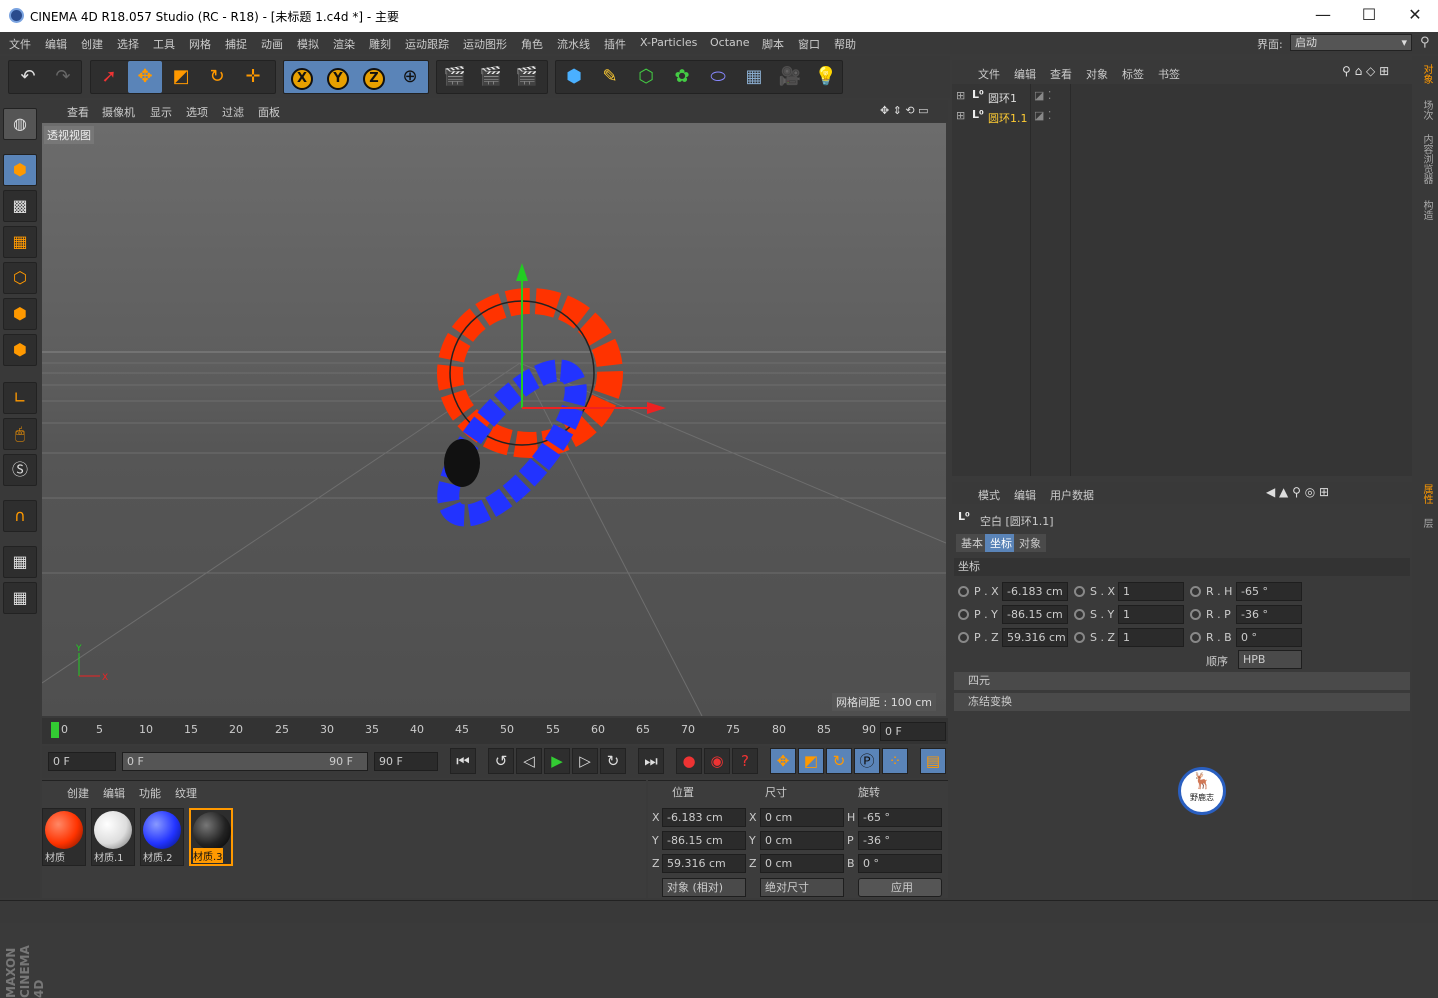 Image resolution: width=1438 pixels, height=998 pixels. What do you see at coordinates (1425, 210) in the screenshot?
I see `vtab-structure: 构造` at bounding box center [1425, 210].